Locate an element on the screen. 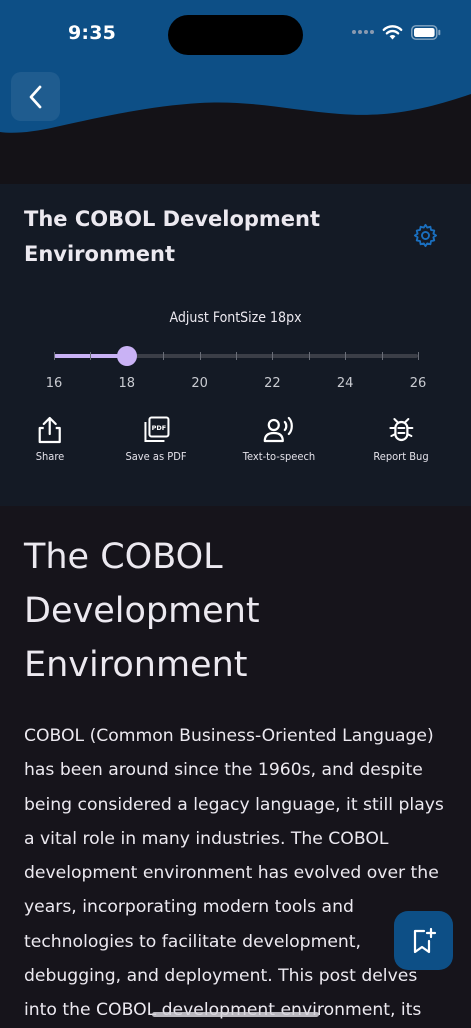  signal-icon is located at coordinates (363, 32).